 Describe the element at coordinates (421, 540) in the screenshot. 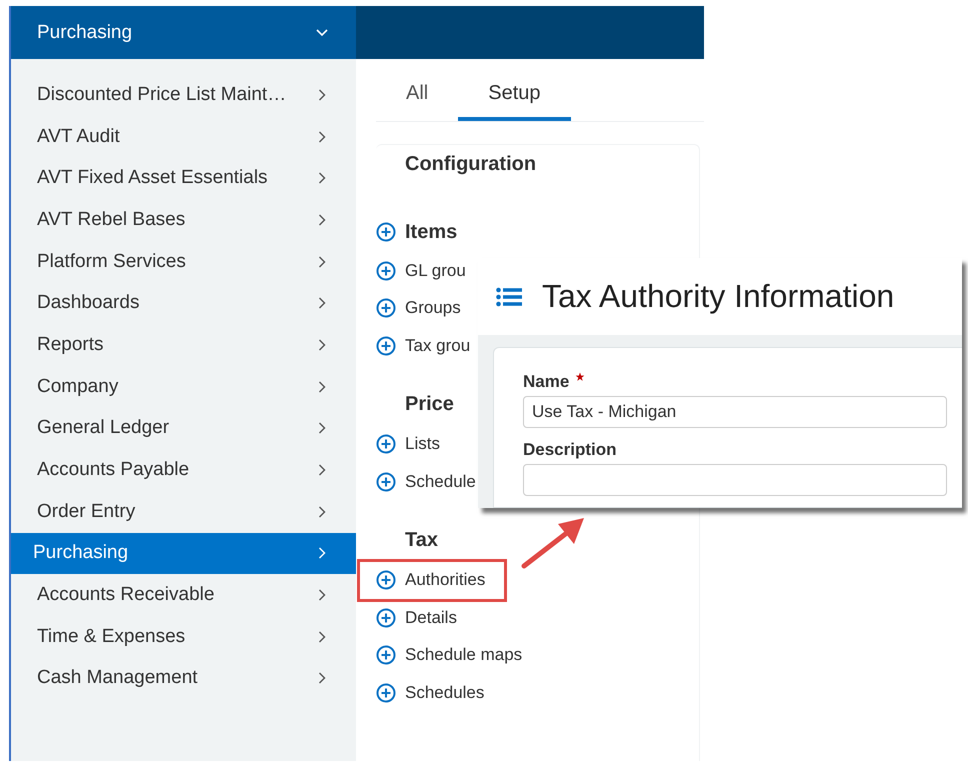

I see `section-title: Tax` at that location.